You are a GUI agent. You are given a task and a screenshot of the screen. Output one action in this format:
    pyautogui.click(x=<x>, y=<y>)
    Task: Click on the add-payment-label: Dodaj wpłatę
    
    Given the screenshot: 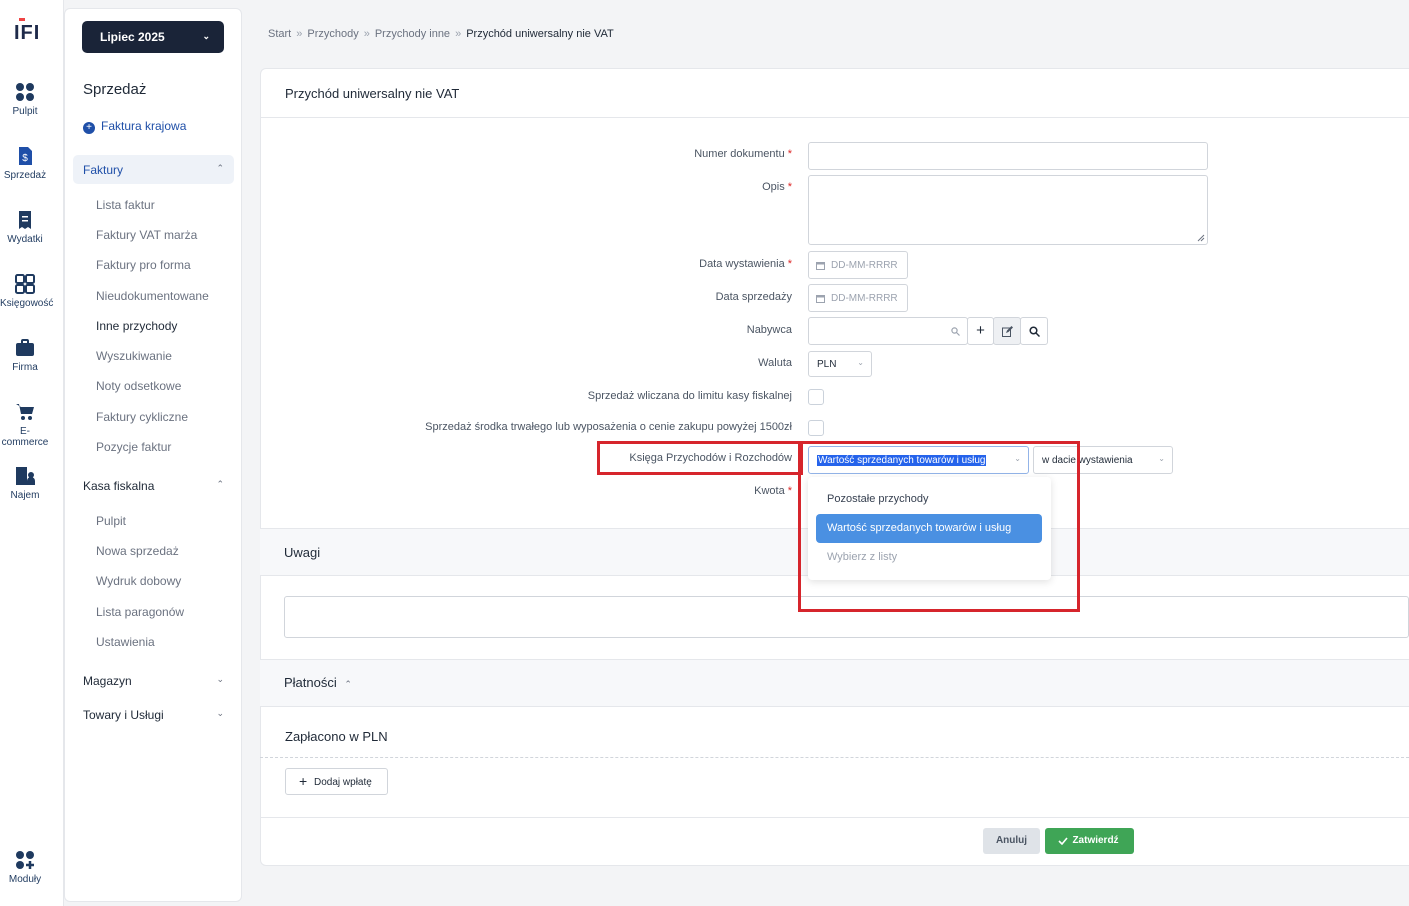 What is the action you would take?
    pyautogui.click(x=343, y=782)
    